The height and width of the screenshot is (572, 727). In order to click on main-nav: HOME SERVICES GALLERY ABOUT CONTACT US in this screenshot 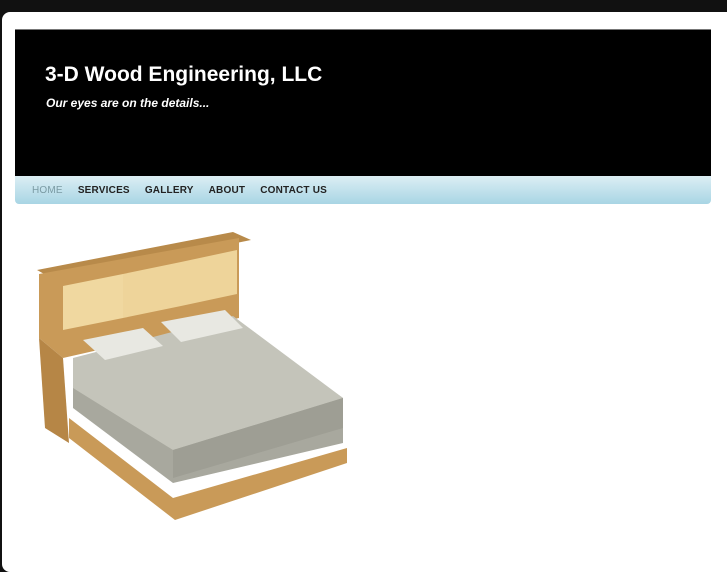, I will do `click(363, 190)`.